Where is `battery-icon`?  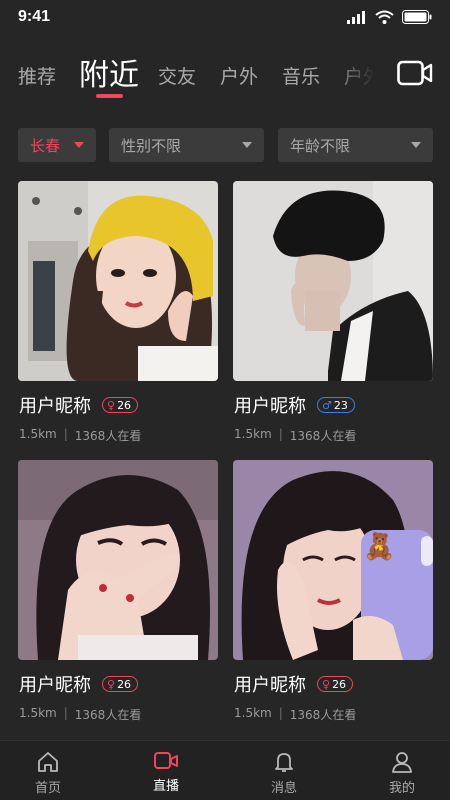 battery-icon is located at coordinates (417, 17).